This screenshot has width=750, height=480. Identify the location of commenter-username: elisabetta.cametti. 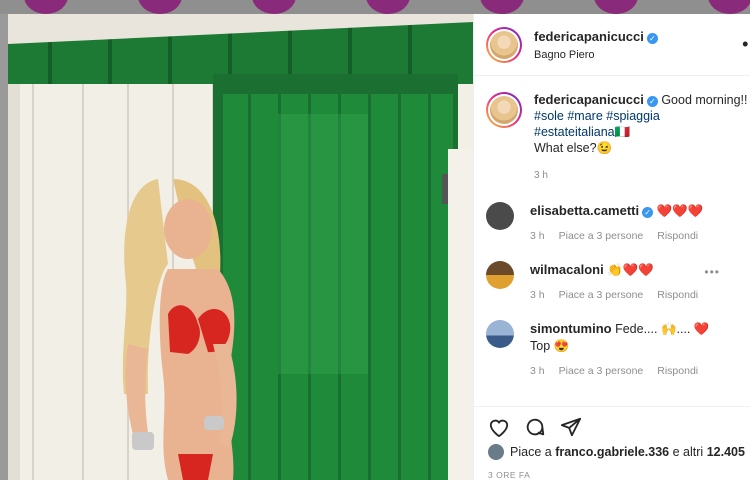
(584, 210).